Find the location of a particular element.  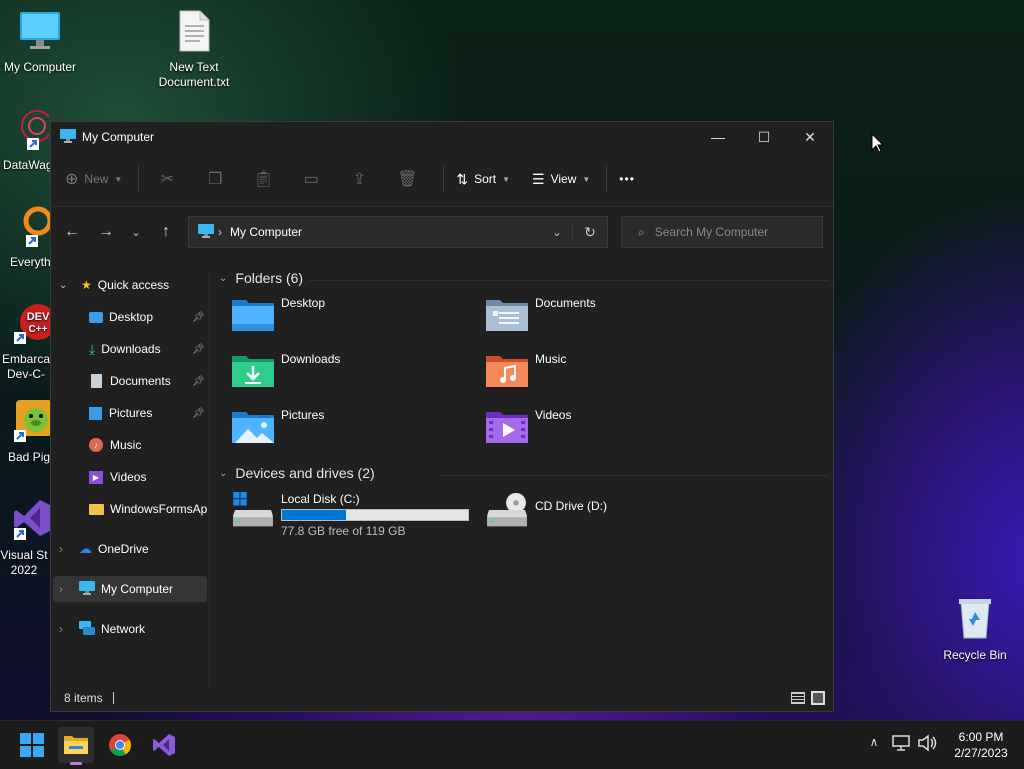

desktop-icon-label: Everyth is located at coordinates (30, 262).